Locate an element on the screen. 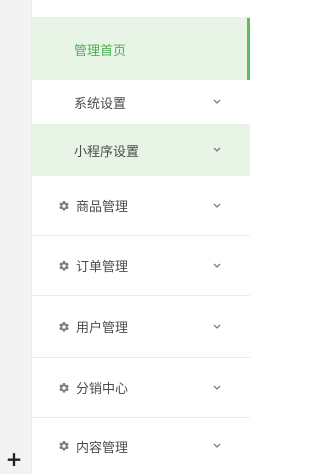 Image resolution: width=320 pixels, height=474 pixels. left-gutter: + is located at coordinates (16, 237).